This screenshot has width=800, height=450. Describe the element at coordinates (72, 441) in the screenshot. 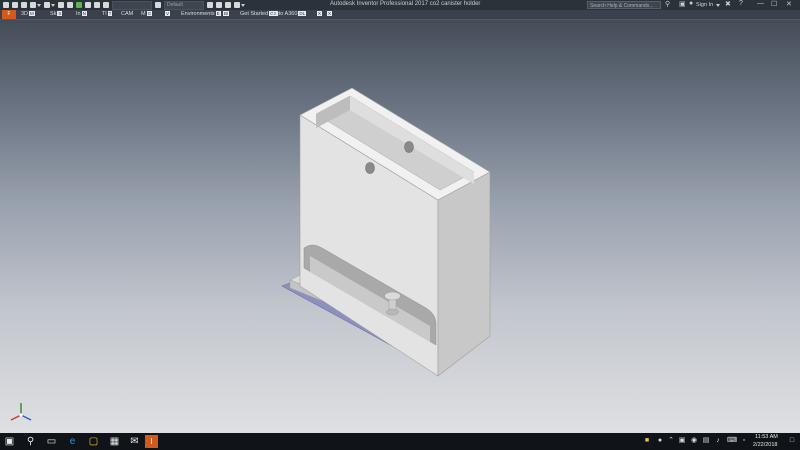

I see `edge-browser-icon: e` at that location.